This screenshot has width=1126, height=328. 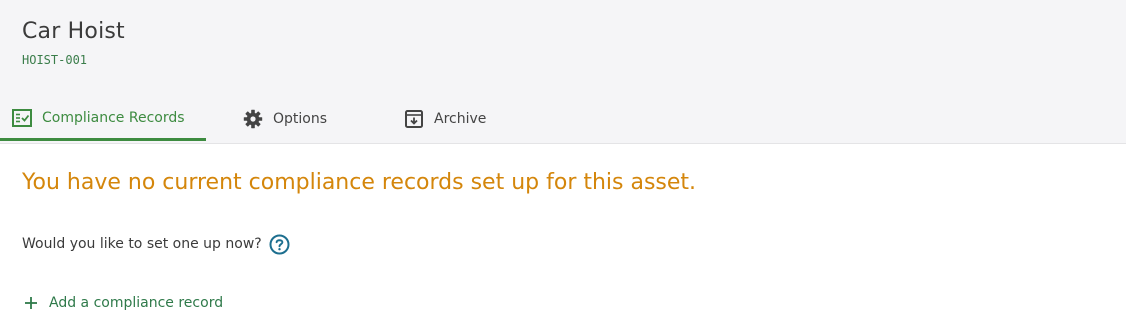 I want to click on gear-icon, so click(x=253, y=119).